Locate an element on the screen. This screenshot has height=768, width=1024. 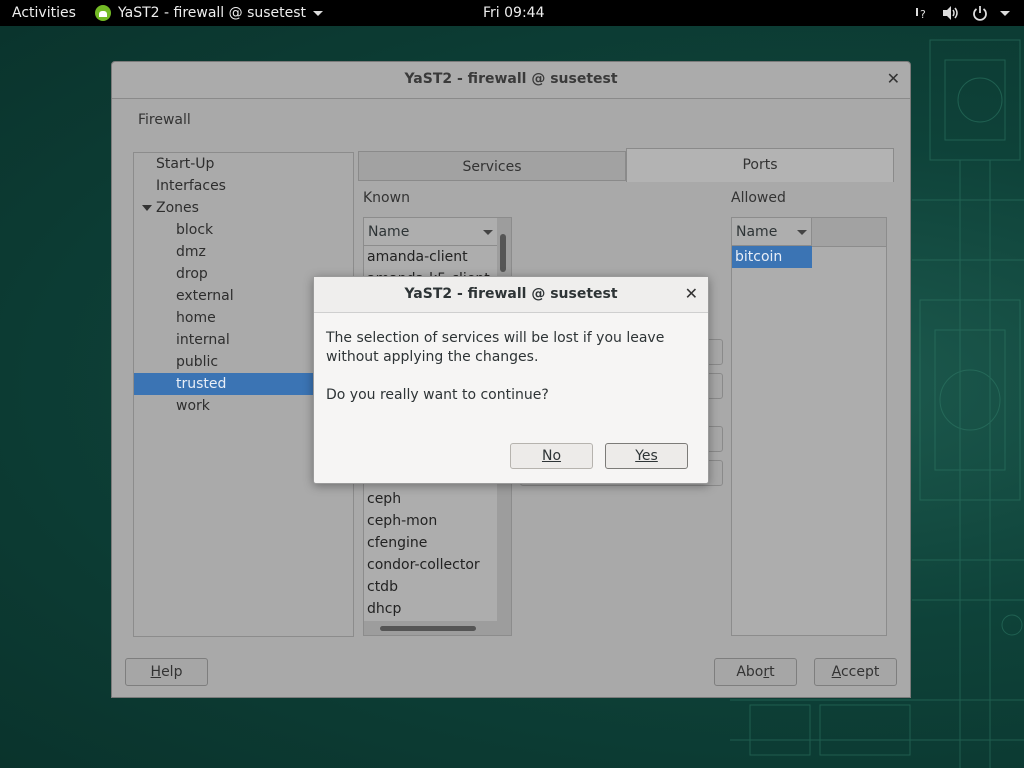
accept-button-label-a: A is located at coordinates (836, 672).